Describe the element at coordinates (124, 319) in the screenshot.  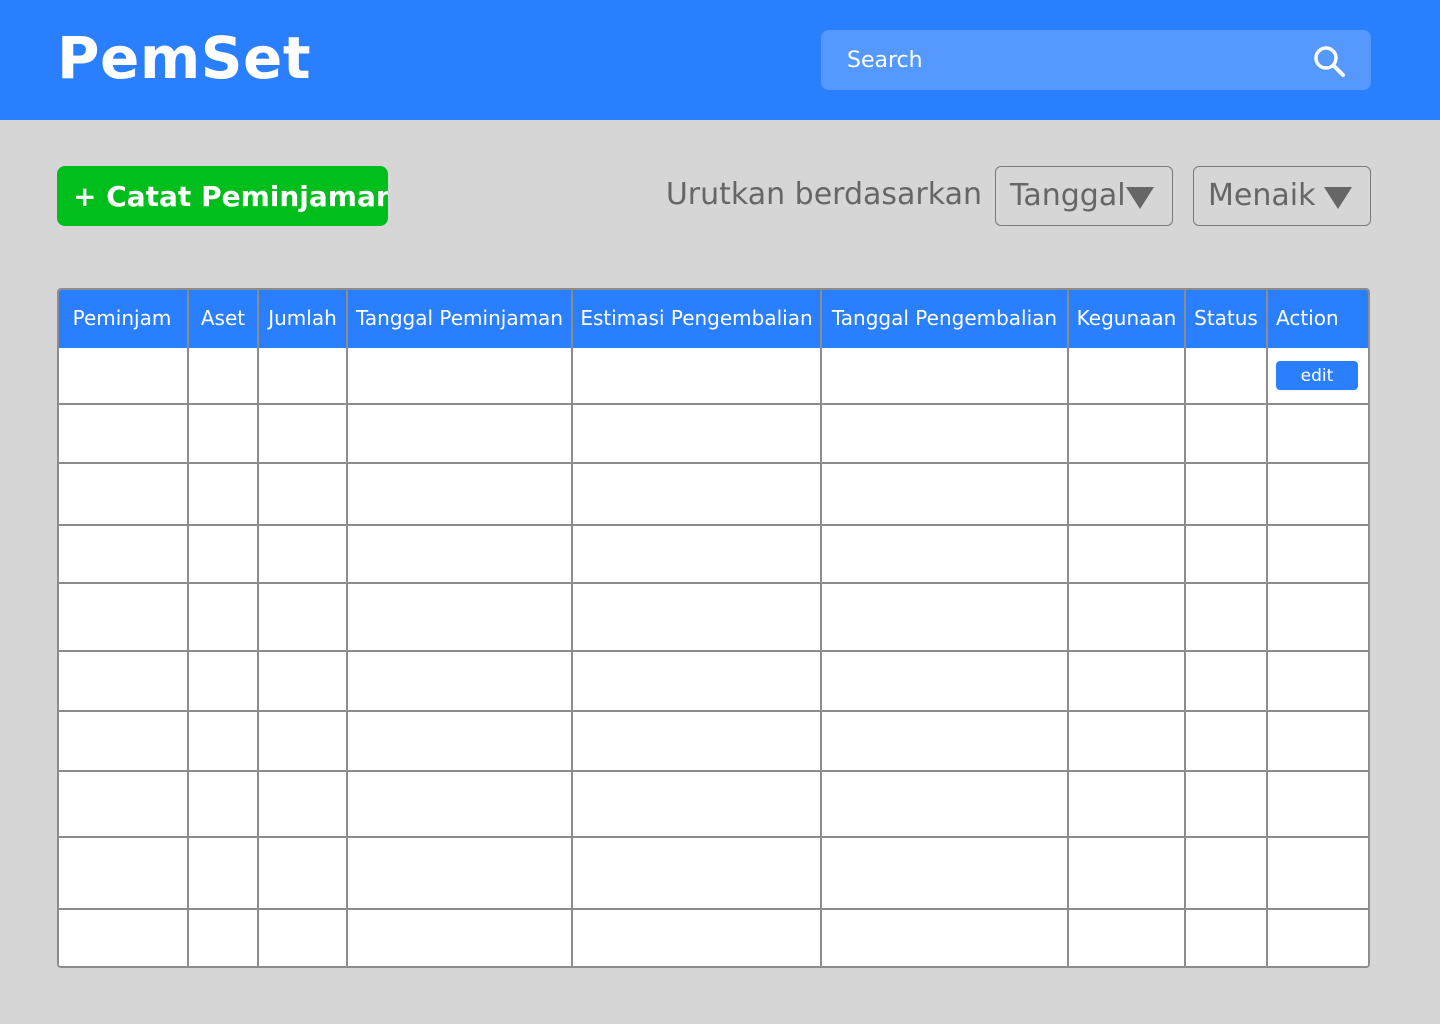
I see `column-header-peminjam: Peminjam` at that location.